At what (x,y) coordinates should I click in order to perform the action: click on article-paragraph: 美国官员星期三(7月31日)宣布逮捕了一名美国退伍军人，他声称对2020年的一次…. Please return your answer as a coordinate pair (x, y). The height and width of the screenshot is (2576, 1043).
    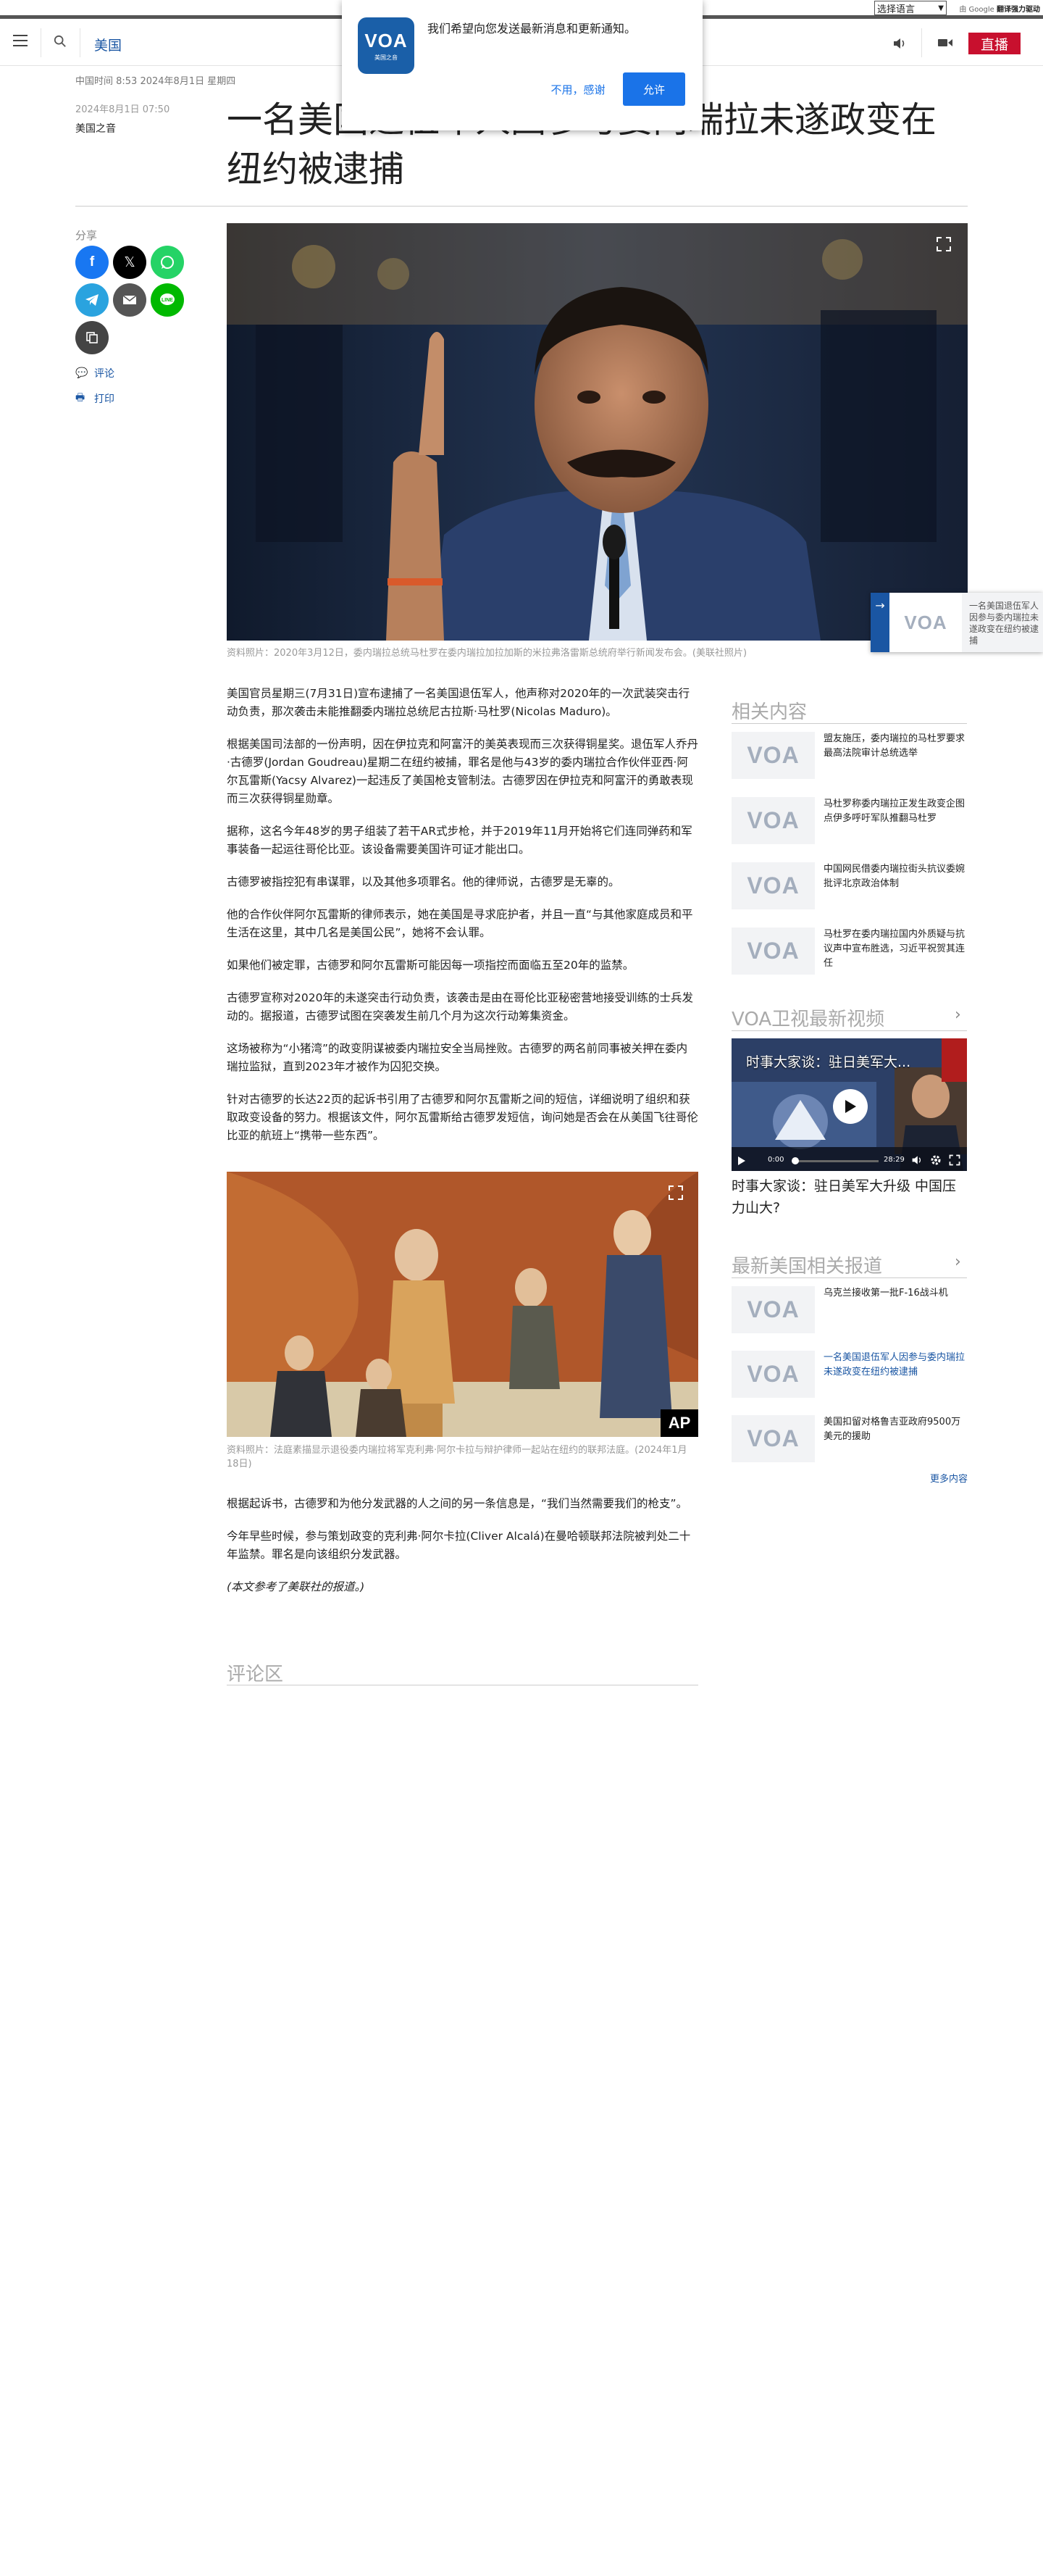
    Looking at the image, I should click on (458, 702).